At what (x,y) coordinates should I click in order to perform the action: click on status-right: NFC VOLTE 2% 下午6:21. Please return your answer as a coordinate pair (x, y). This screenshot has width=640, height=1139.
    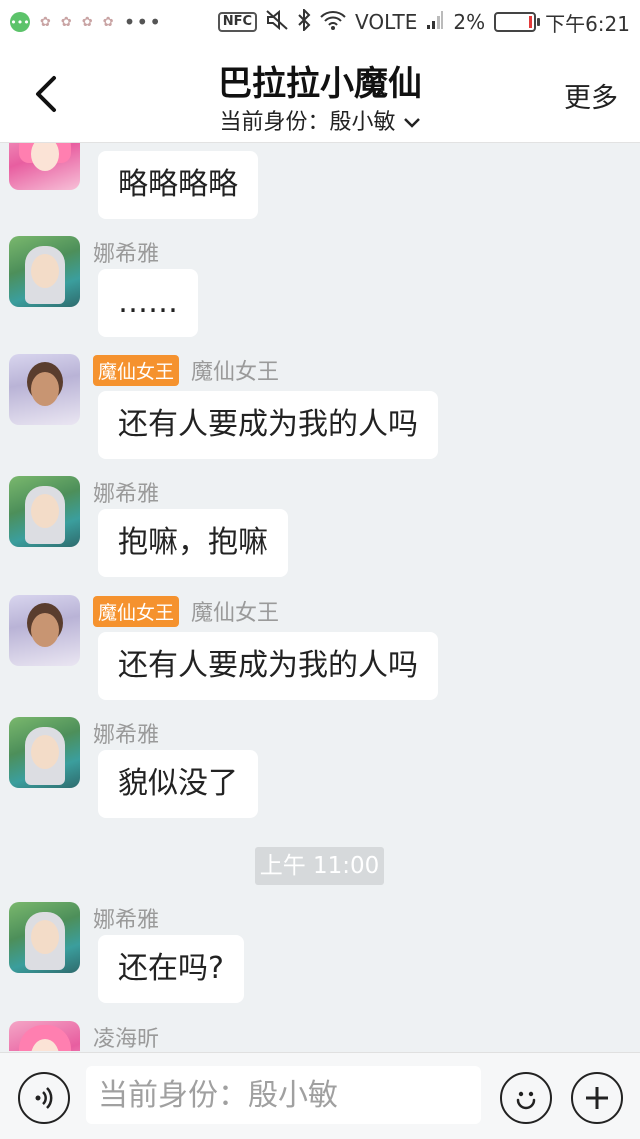
    Looking at the image, I should click on (428, 22).